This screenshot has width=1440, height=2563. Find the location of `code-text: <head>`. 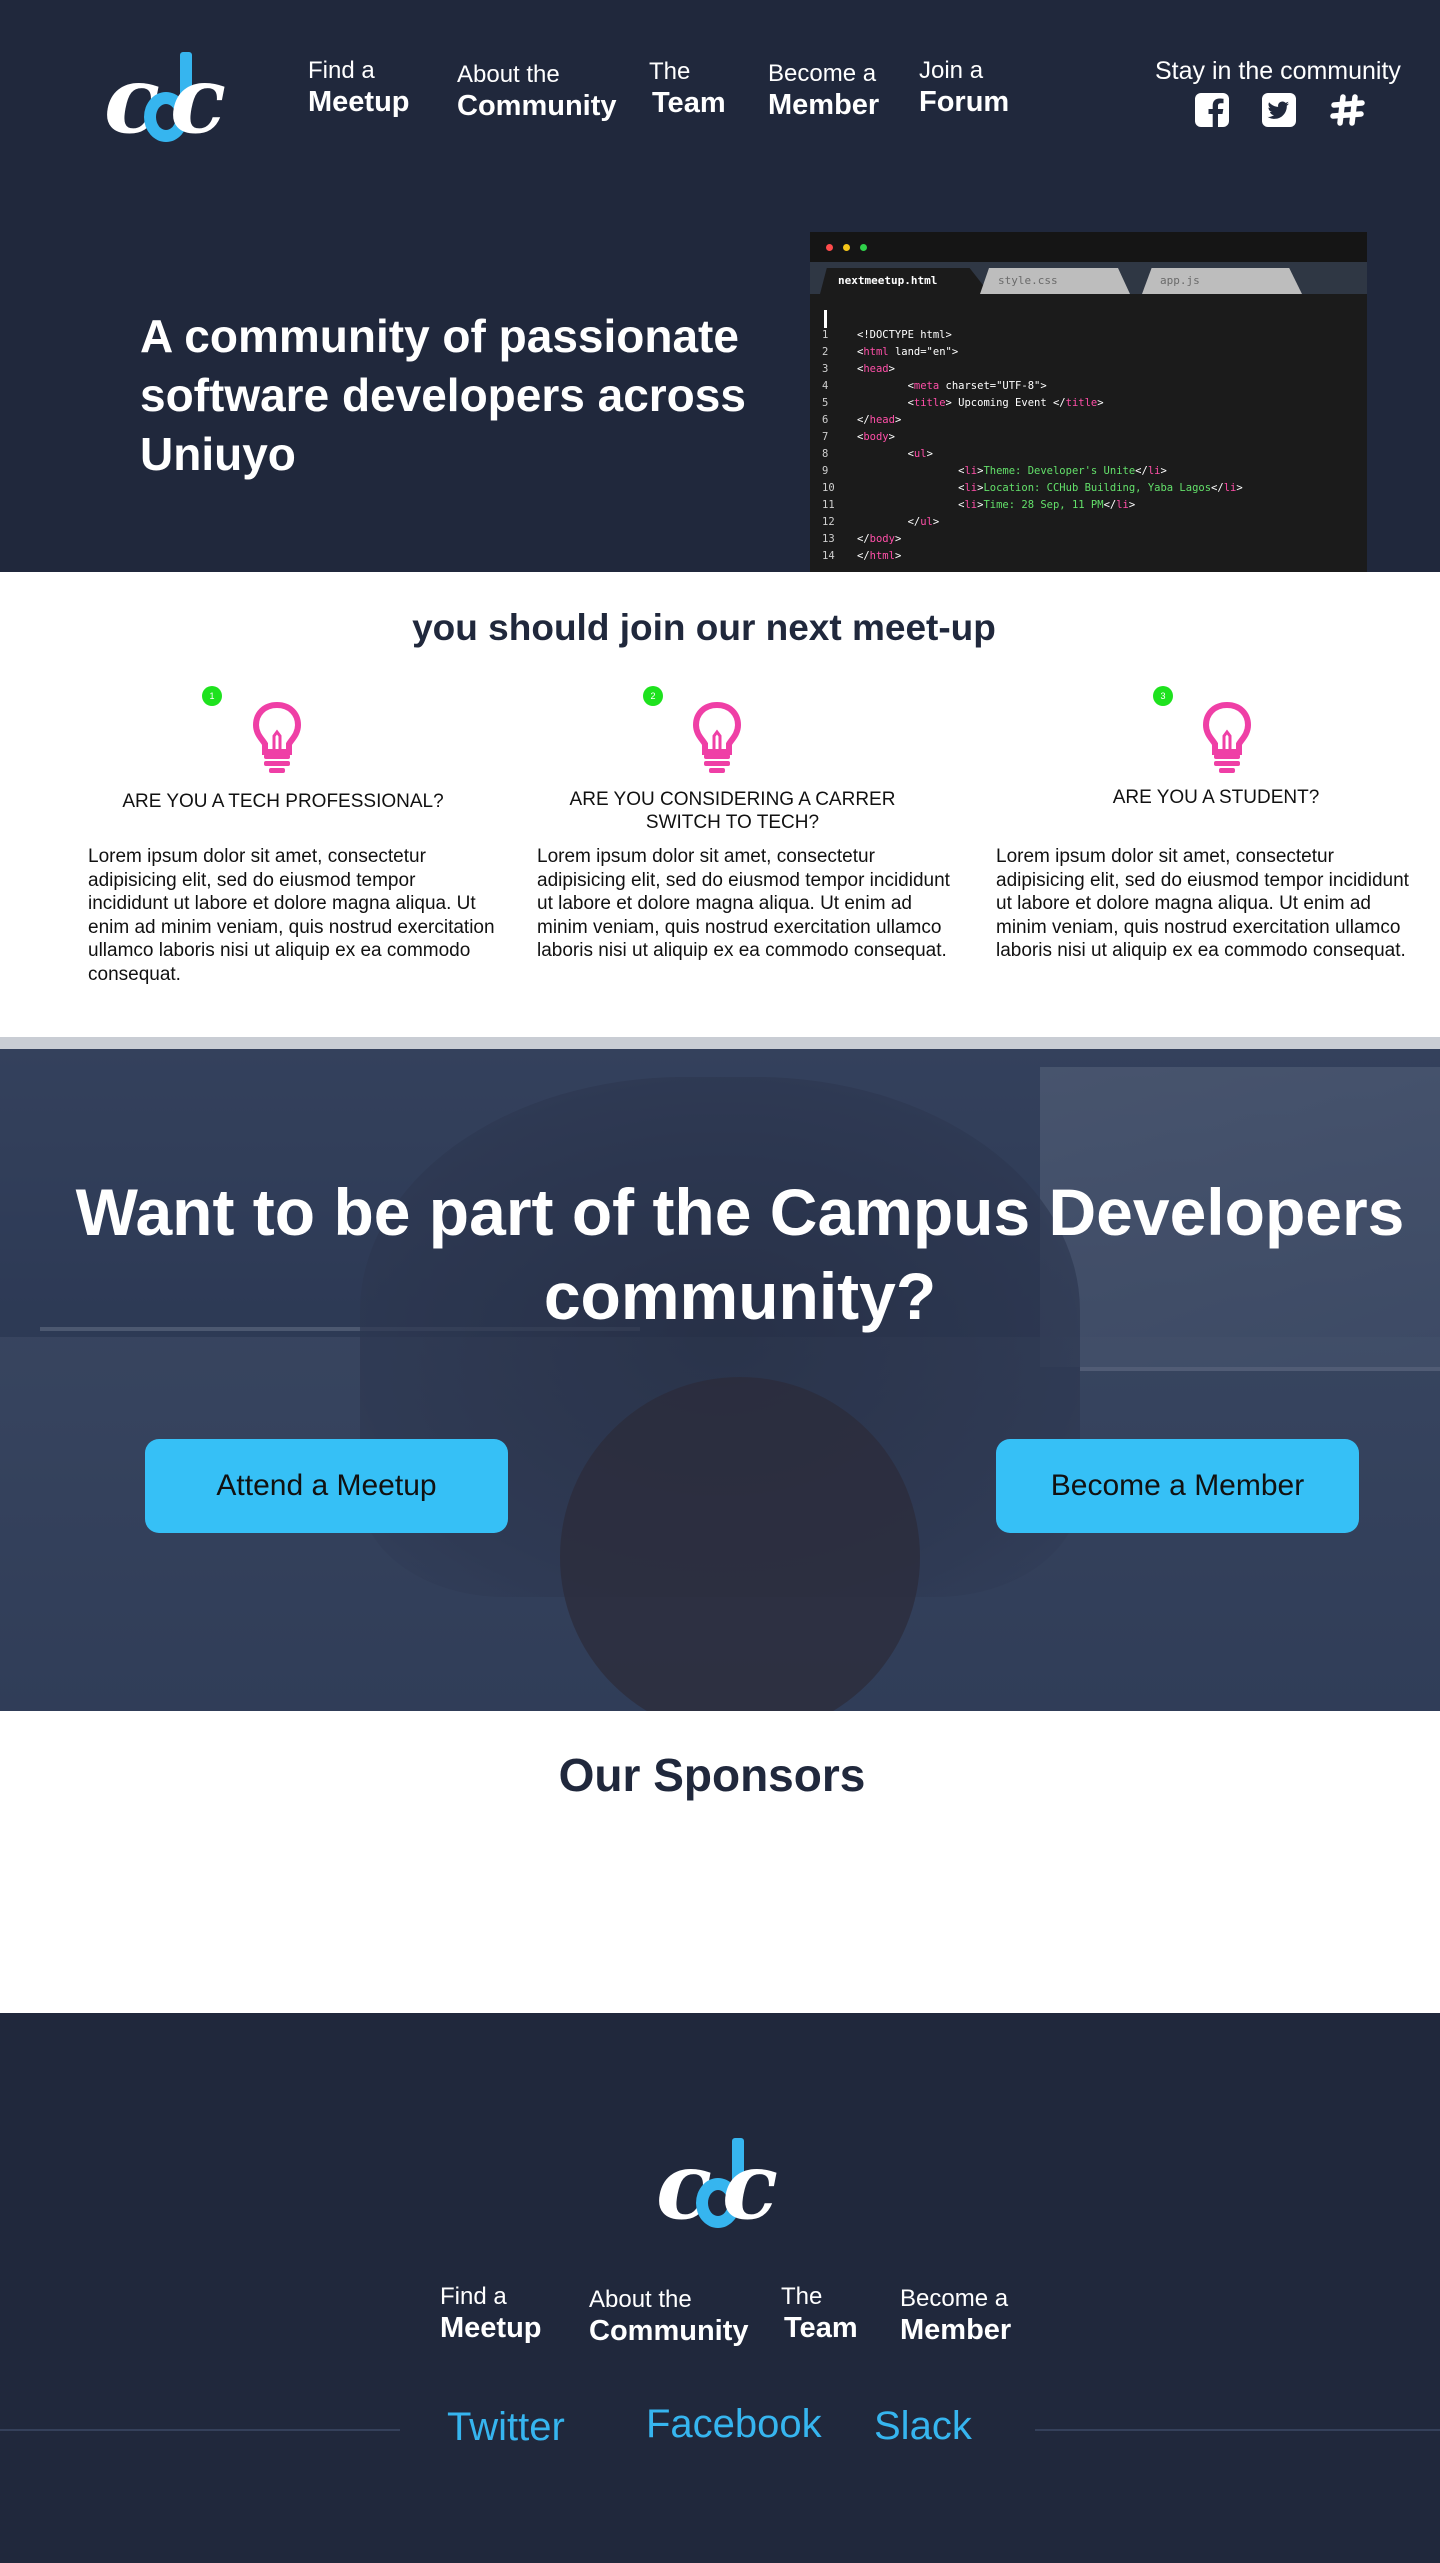

code-text: <head> is located at coordinates (876, 369).